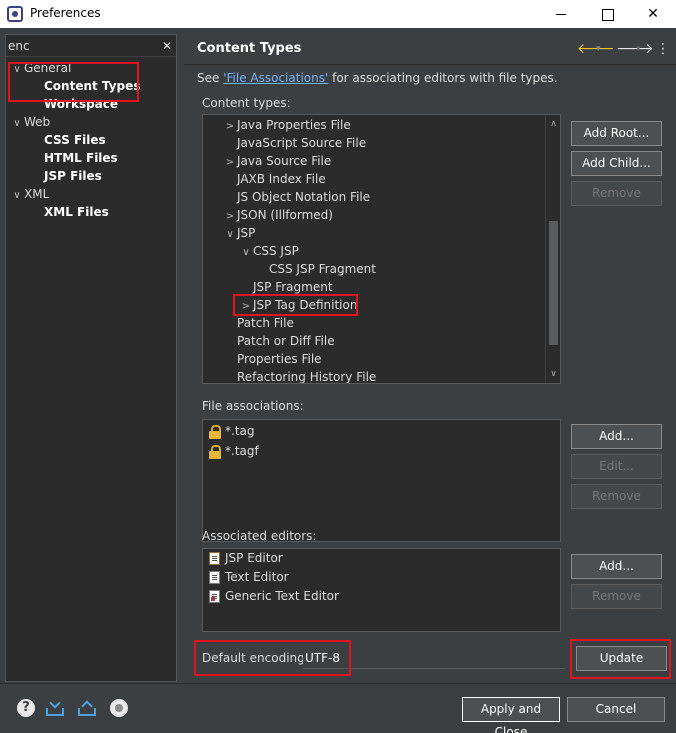 This screenshot has height=733, width=676. Describe the element at coordinates (214, 577) in the screenshot. I see `text-editor-icon` at that location.